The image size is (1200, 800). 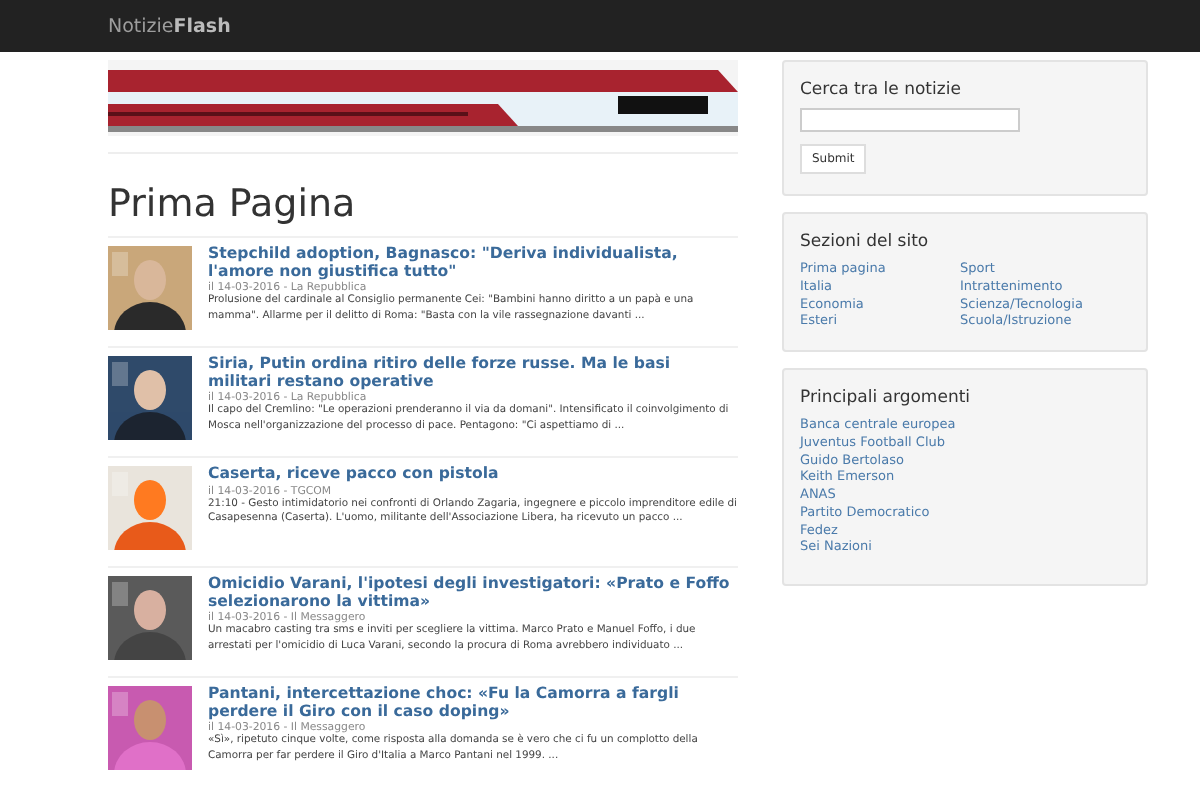 What do you see at coordinates (865, 242) in the screenshot?
I see `panel-title: Sezioni del sito` at bounding box center [865, 242].